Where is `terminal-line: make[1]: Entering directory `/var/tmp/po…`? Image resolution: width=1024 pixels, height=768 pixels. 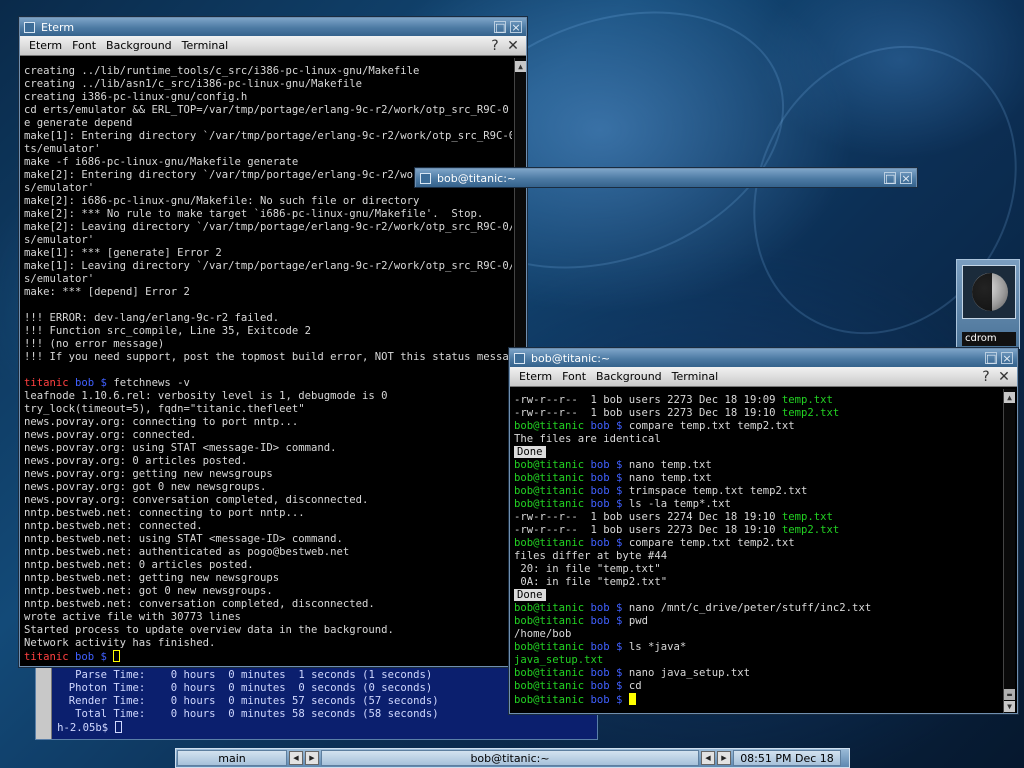
terminal-line: make[1]: Entering directory `/var/tmp/po… is located at coordinates (268, 136).